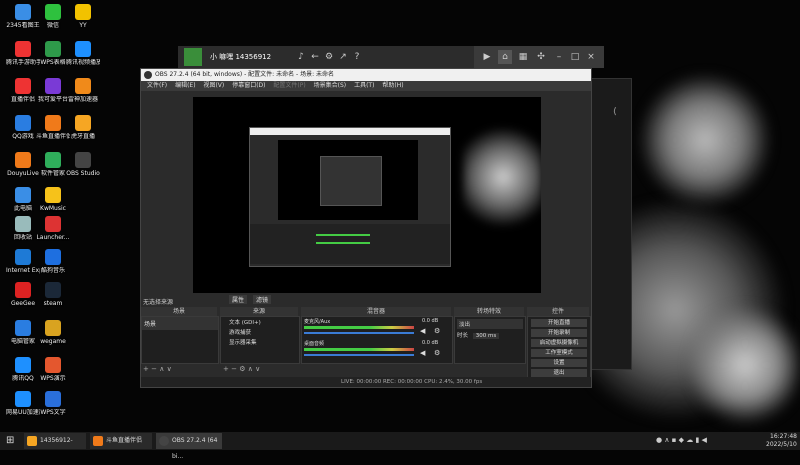 The image size is (800, 465). I want to click on desktop-icon: 酷狗音乐, so click(53, 261).